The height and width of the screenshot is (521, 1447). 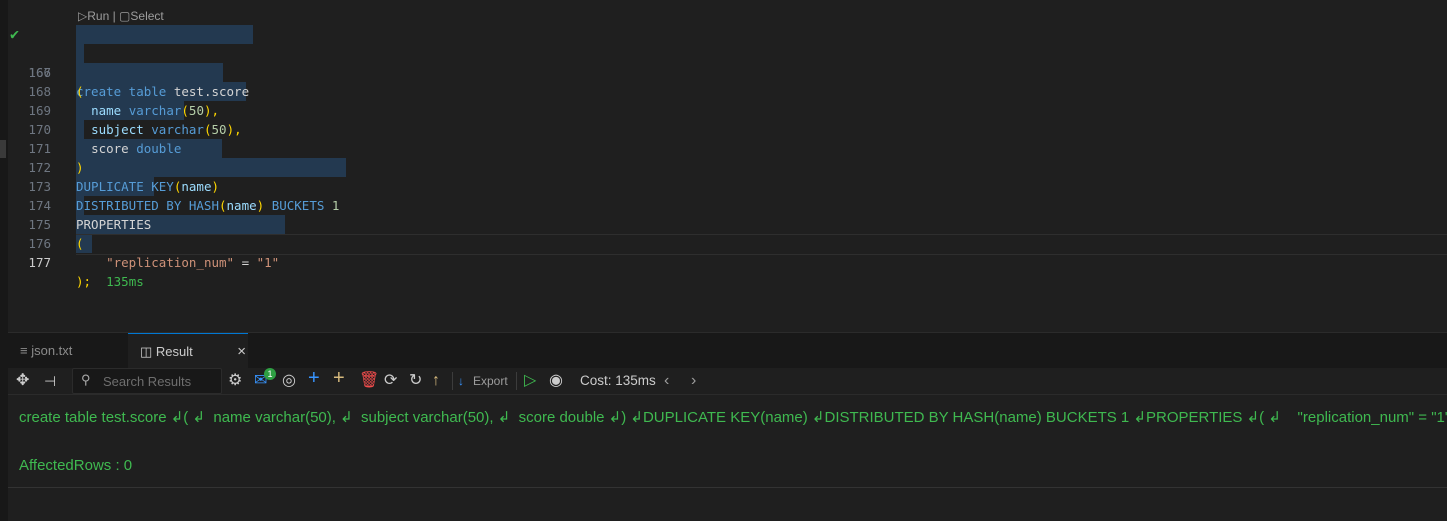 What do you see at coordinates (241, 352) in the screenshot?
I see `close-icon: ×` at bounding box center [241, 352].